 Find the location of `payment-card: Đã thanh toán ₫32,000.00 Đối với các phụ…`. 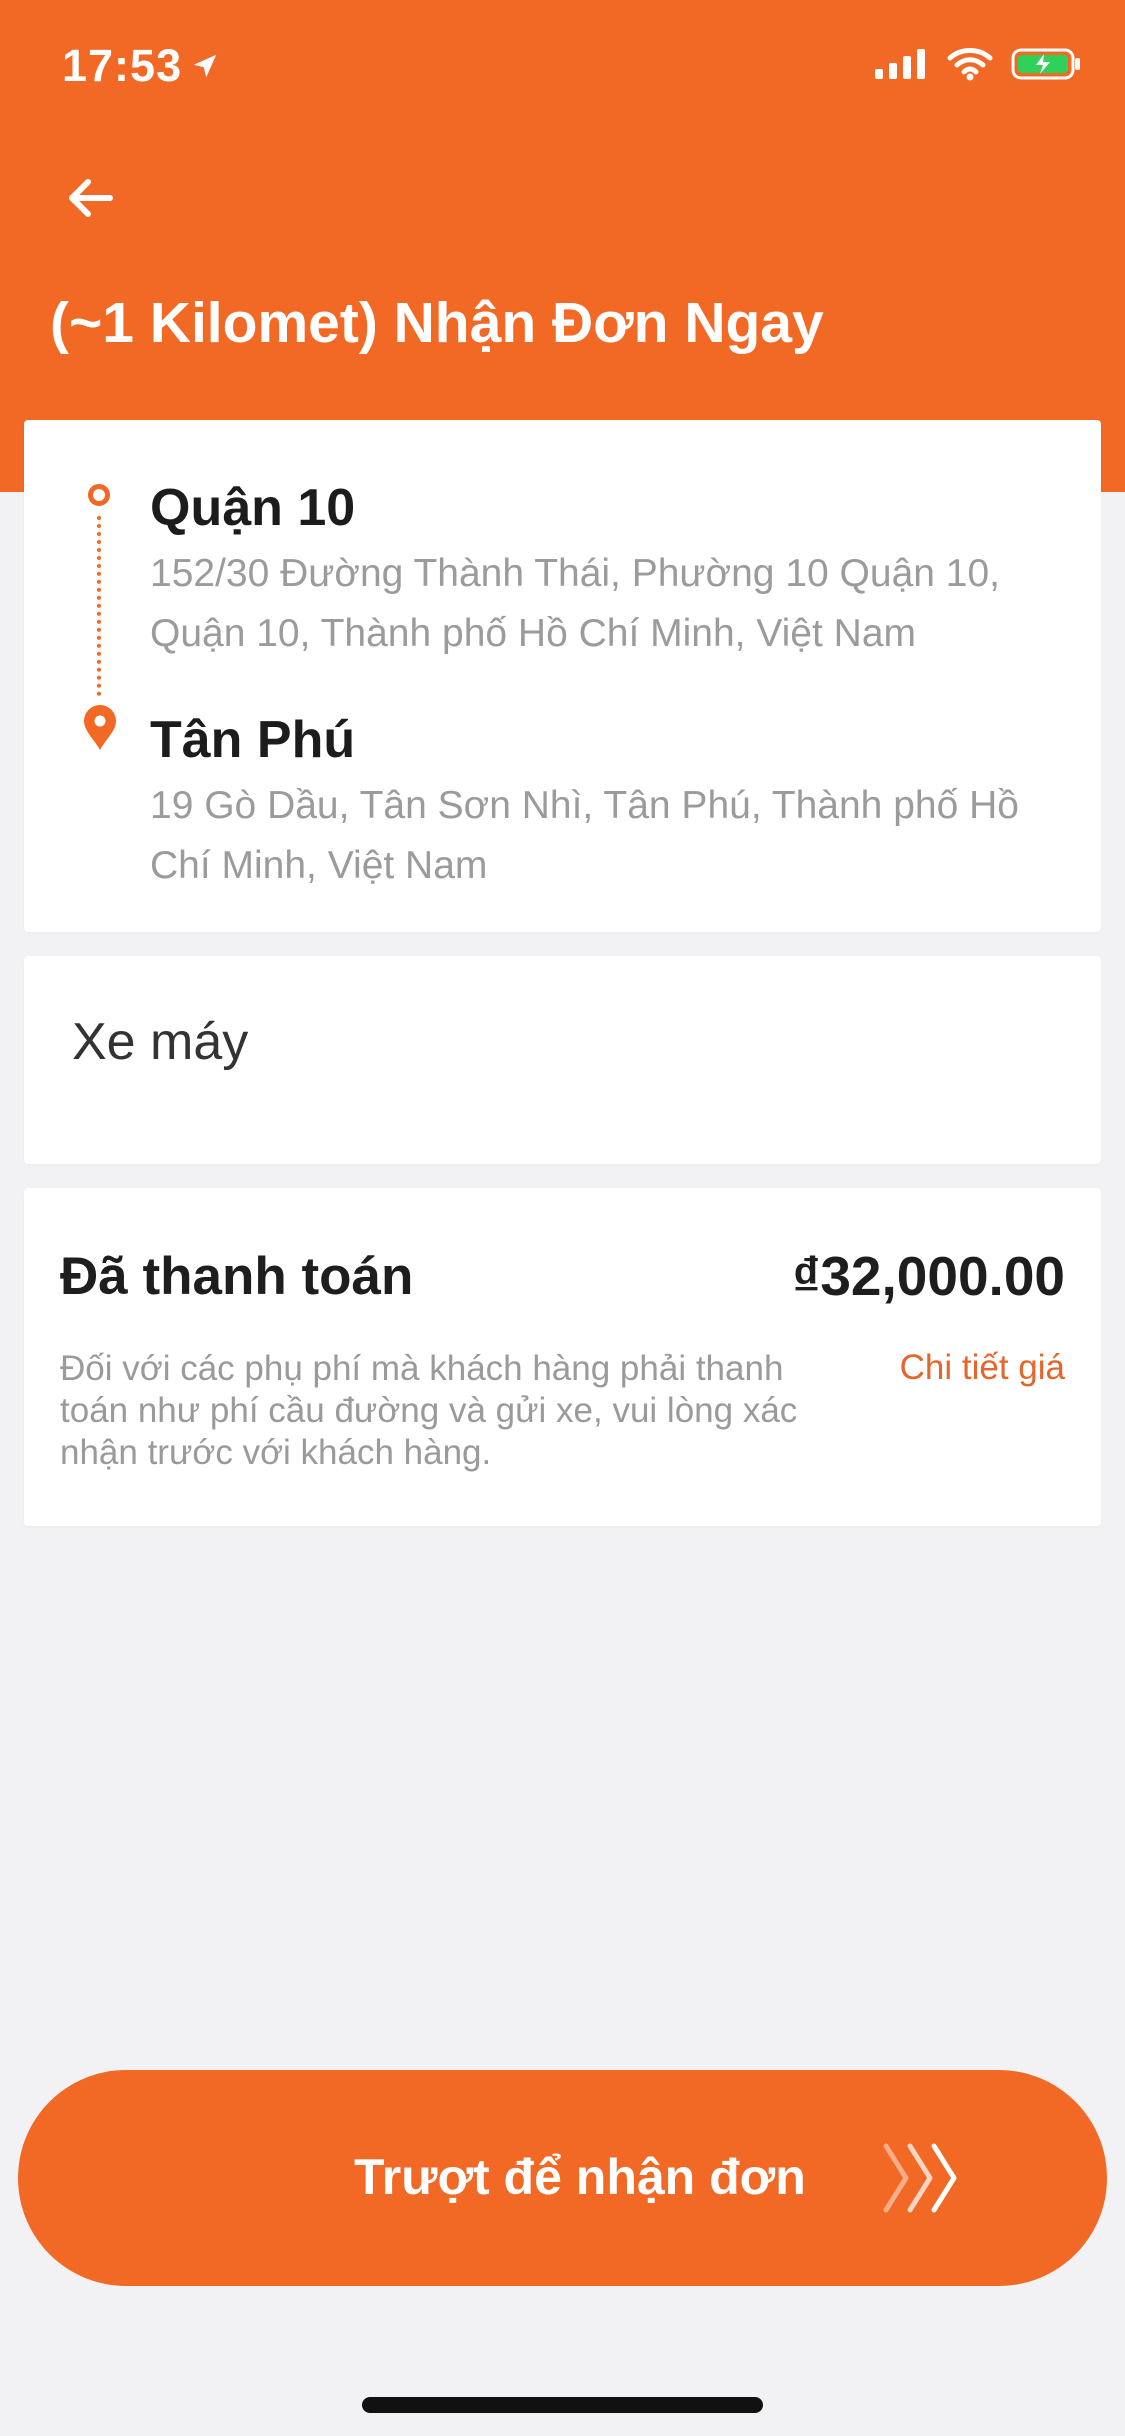

payment-card: Đã thanh toán ₫32,000.00 Đối với các phụ… is located at coordinates (562, 1357).